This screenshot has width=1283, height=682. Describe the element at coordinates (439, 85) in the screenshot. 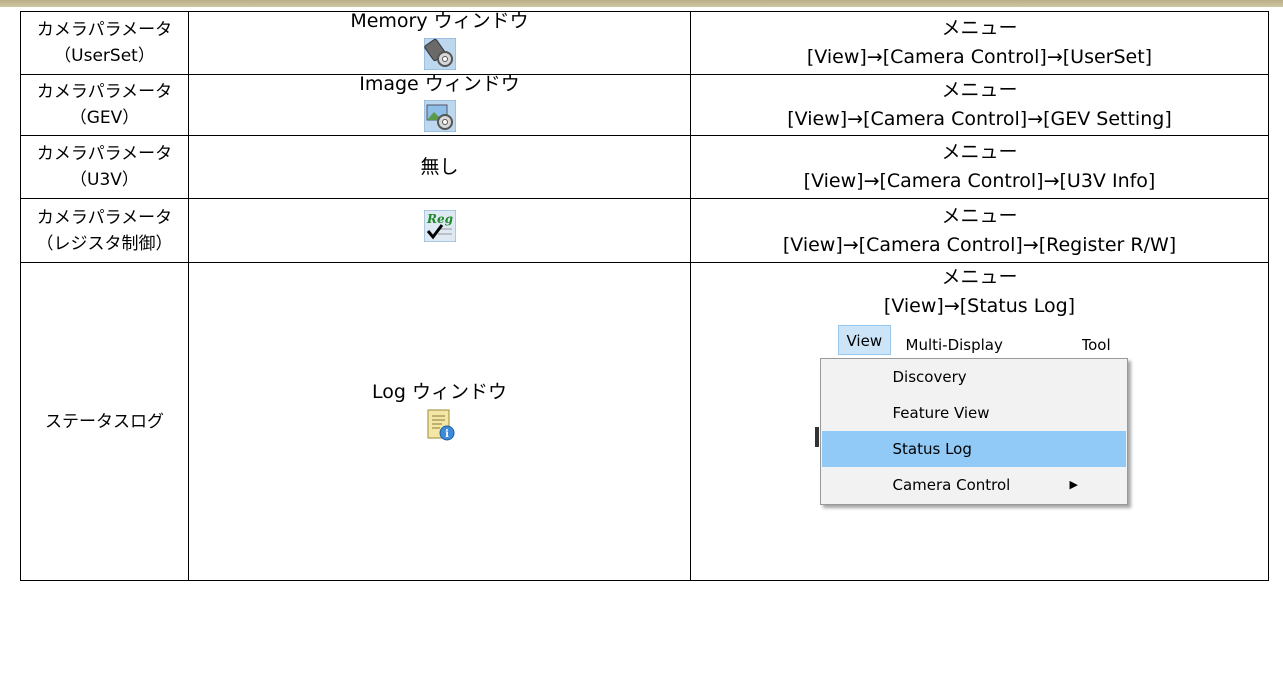

I see `tool-label: Image ウィンドウ` at that location.